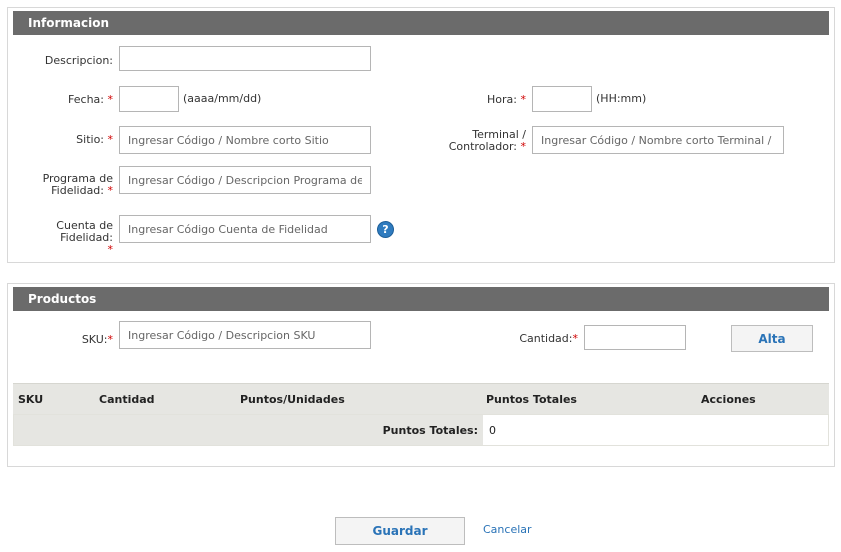  I want to click on totals-label-cell: Puntos Totales:, so click(248, 430).